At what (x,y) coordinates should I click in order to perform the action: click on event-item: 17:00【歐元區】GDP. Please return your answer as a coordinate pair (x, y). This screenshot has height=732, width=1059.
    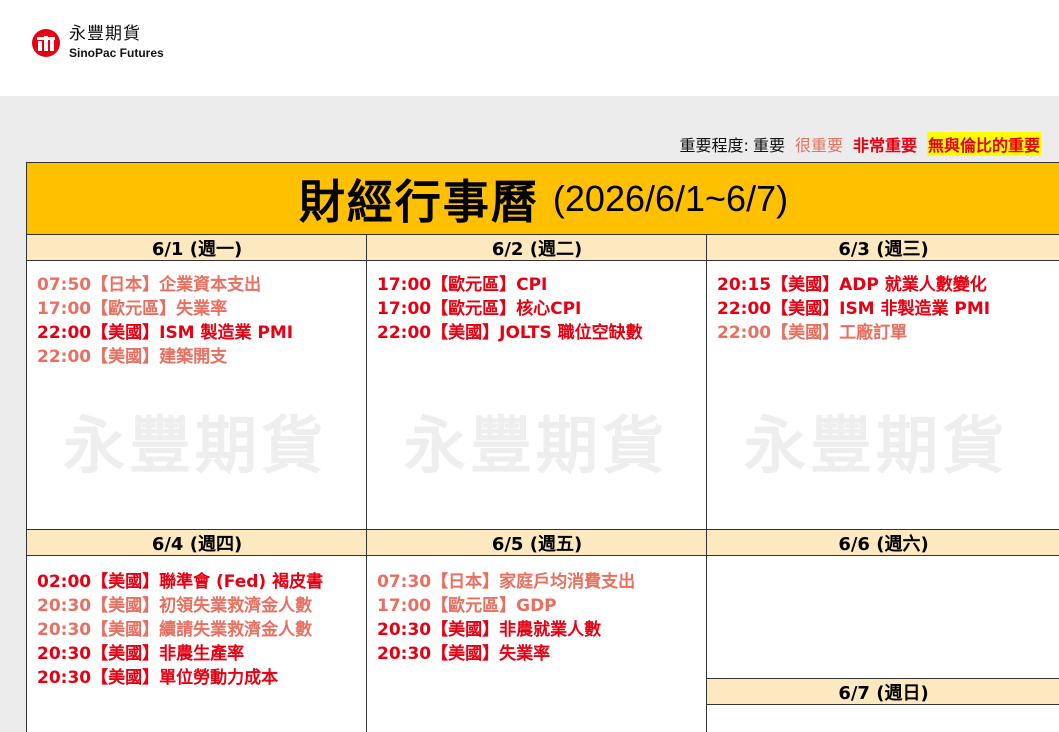
    Looking at the image, I should click on (467, 606).